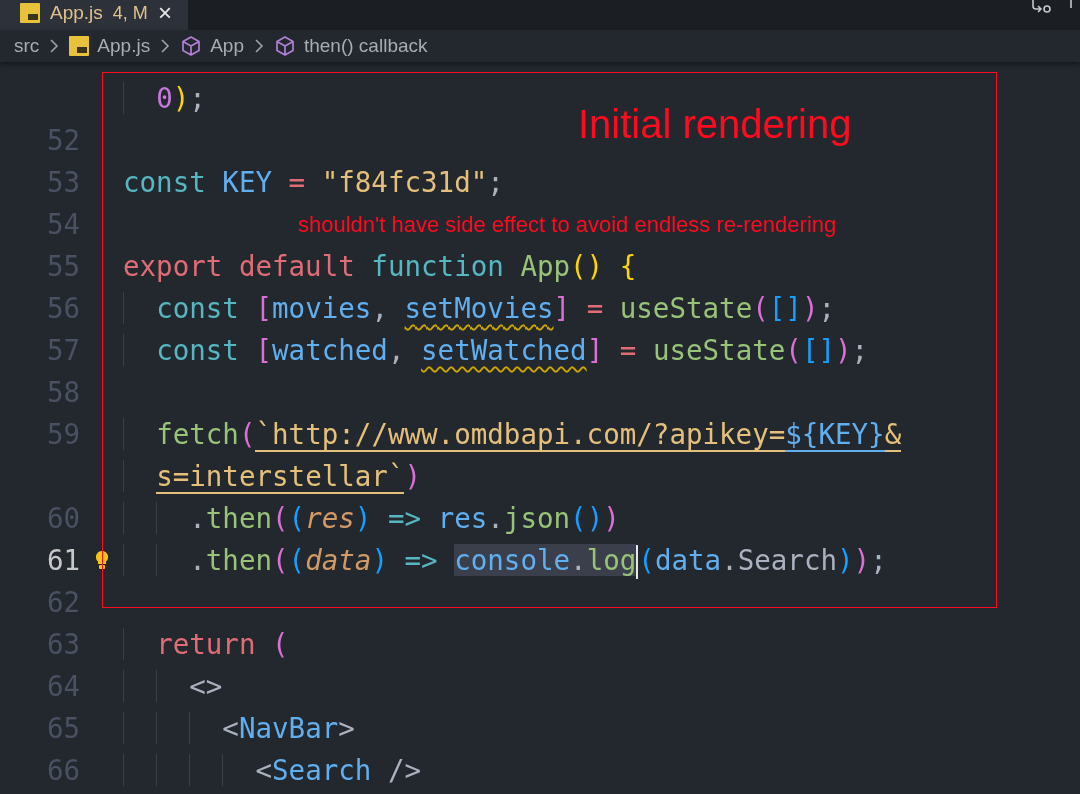  Describe the element at coordinates (1041, 7) in the screenshot. I see `compare-icon` at that location.